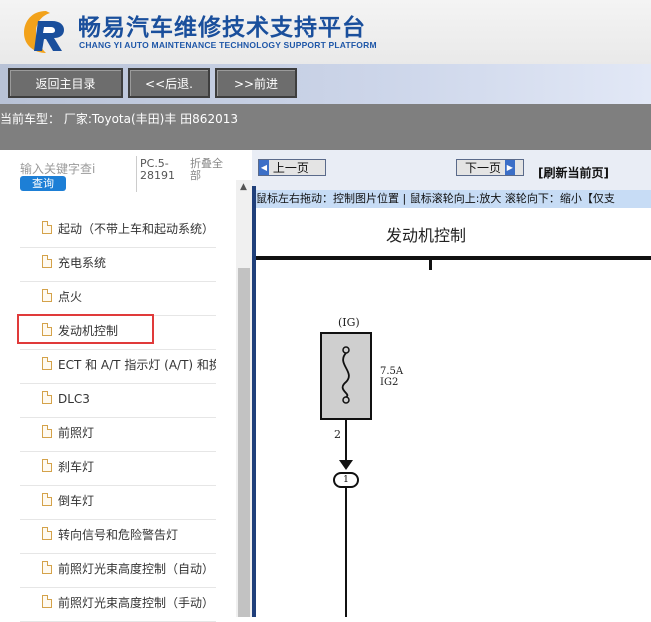  I want to click on fuse-icon, so click(345, 375).